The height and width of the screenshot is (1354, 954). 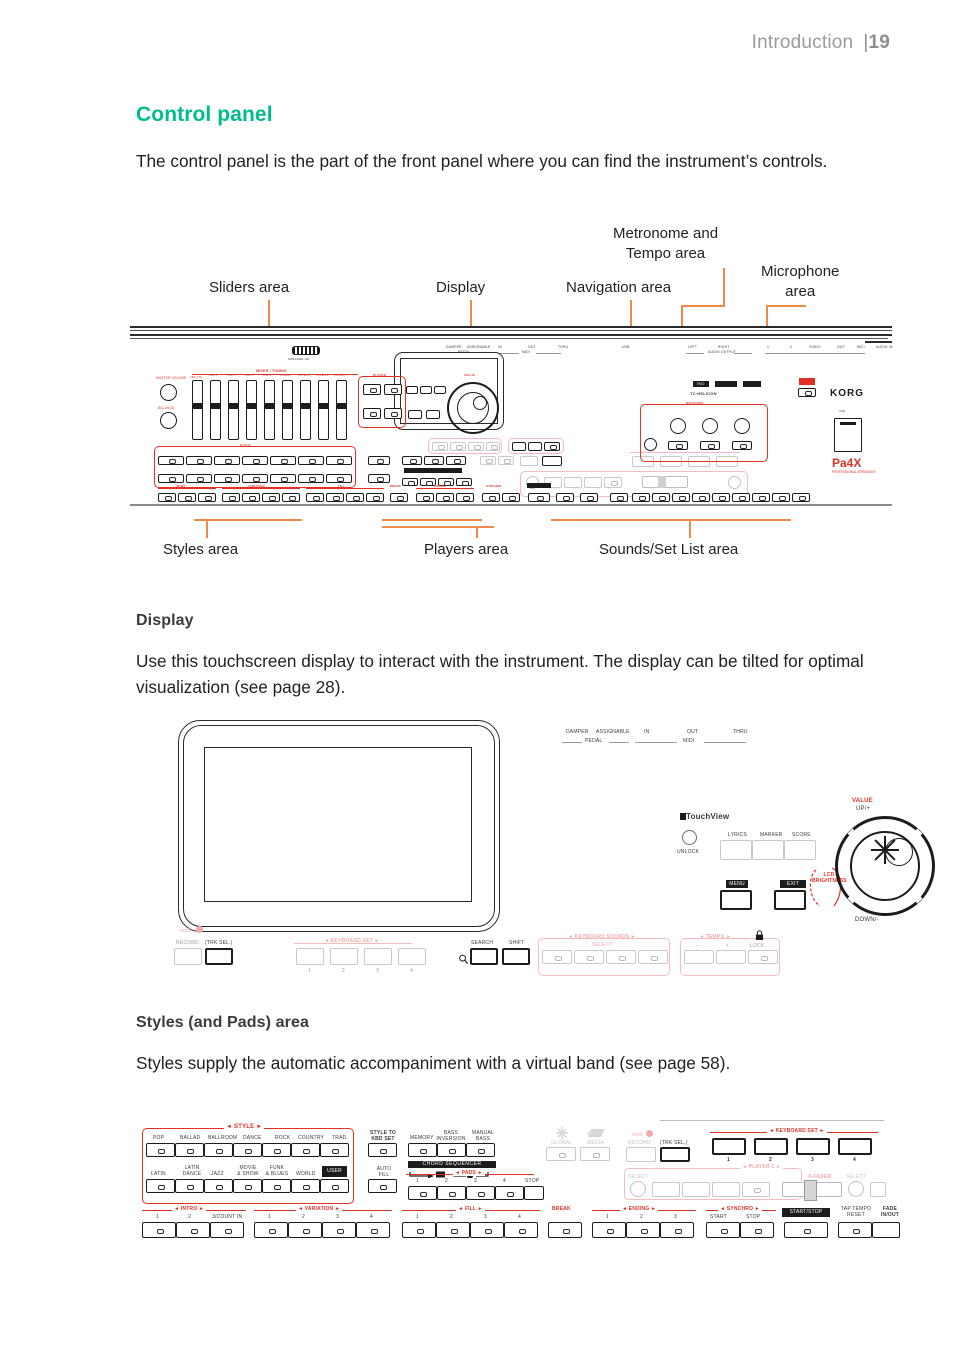 I want to click on fill-number-3: 3, so click(x=485, y=1217).